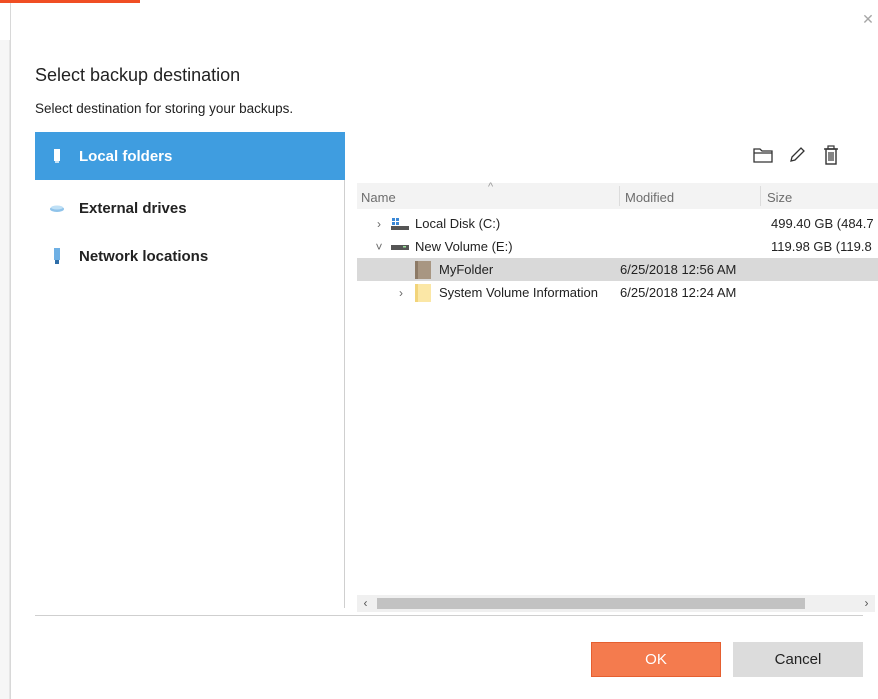 The height and width of the screenshot is (699, 878). I want to click on grid-toolbar, so click(797, 157).